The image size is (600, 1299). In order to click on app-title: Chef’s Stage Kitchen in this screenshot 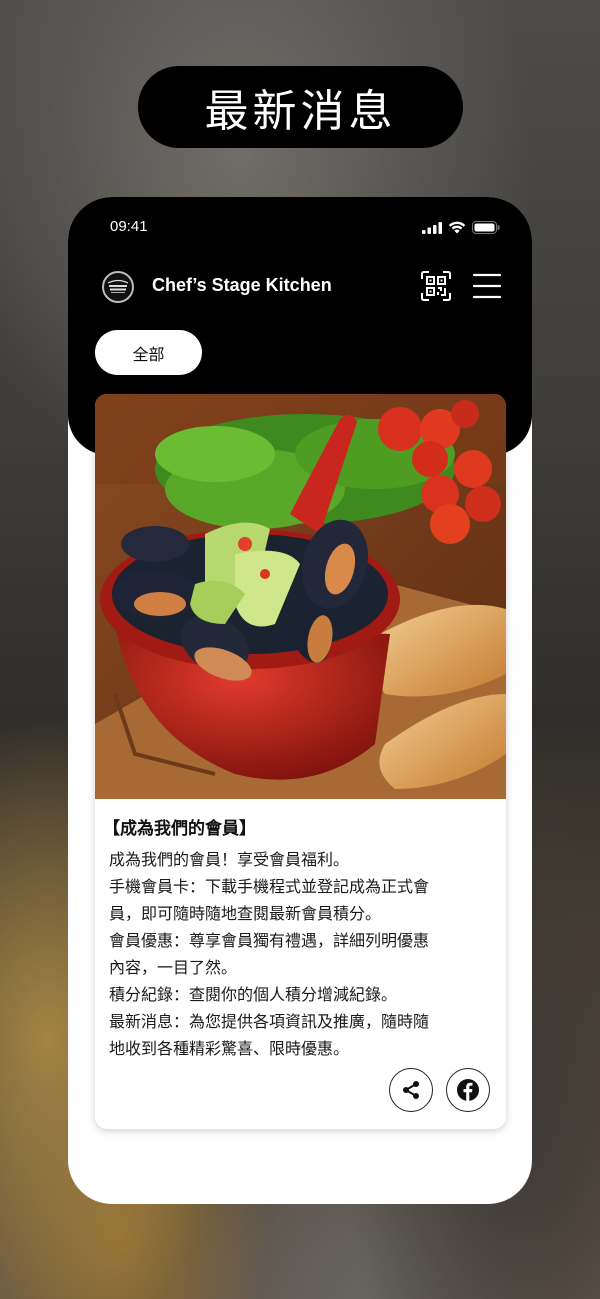, I will do `click(242, 285)`.